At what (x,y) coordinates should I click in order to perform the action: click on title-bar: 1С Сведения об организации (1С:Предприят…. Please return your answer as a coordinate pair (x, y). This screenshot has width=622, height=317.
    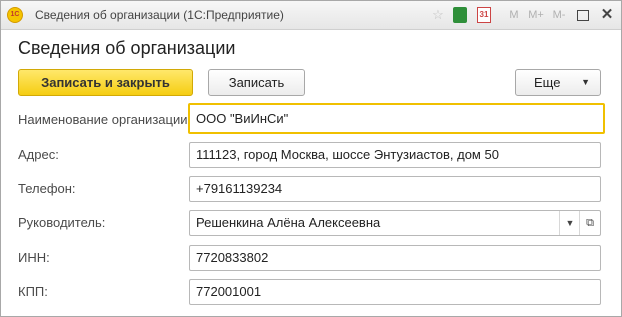
    Looking at the image, I should click on (311, 15).